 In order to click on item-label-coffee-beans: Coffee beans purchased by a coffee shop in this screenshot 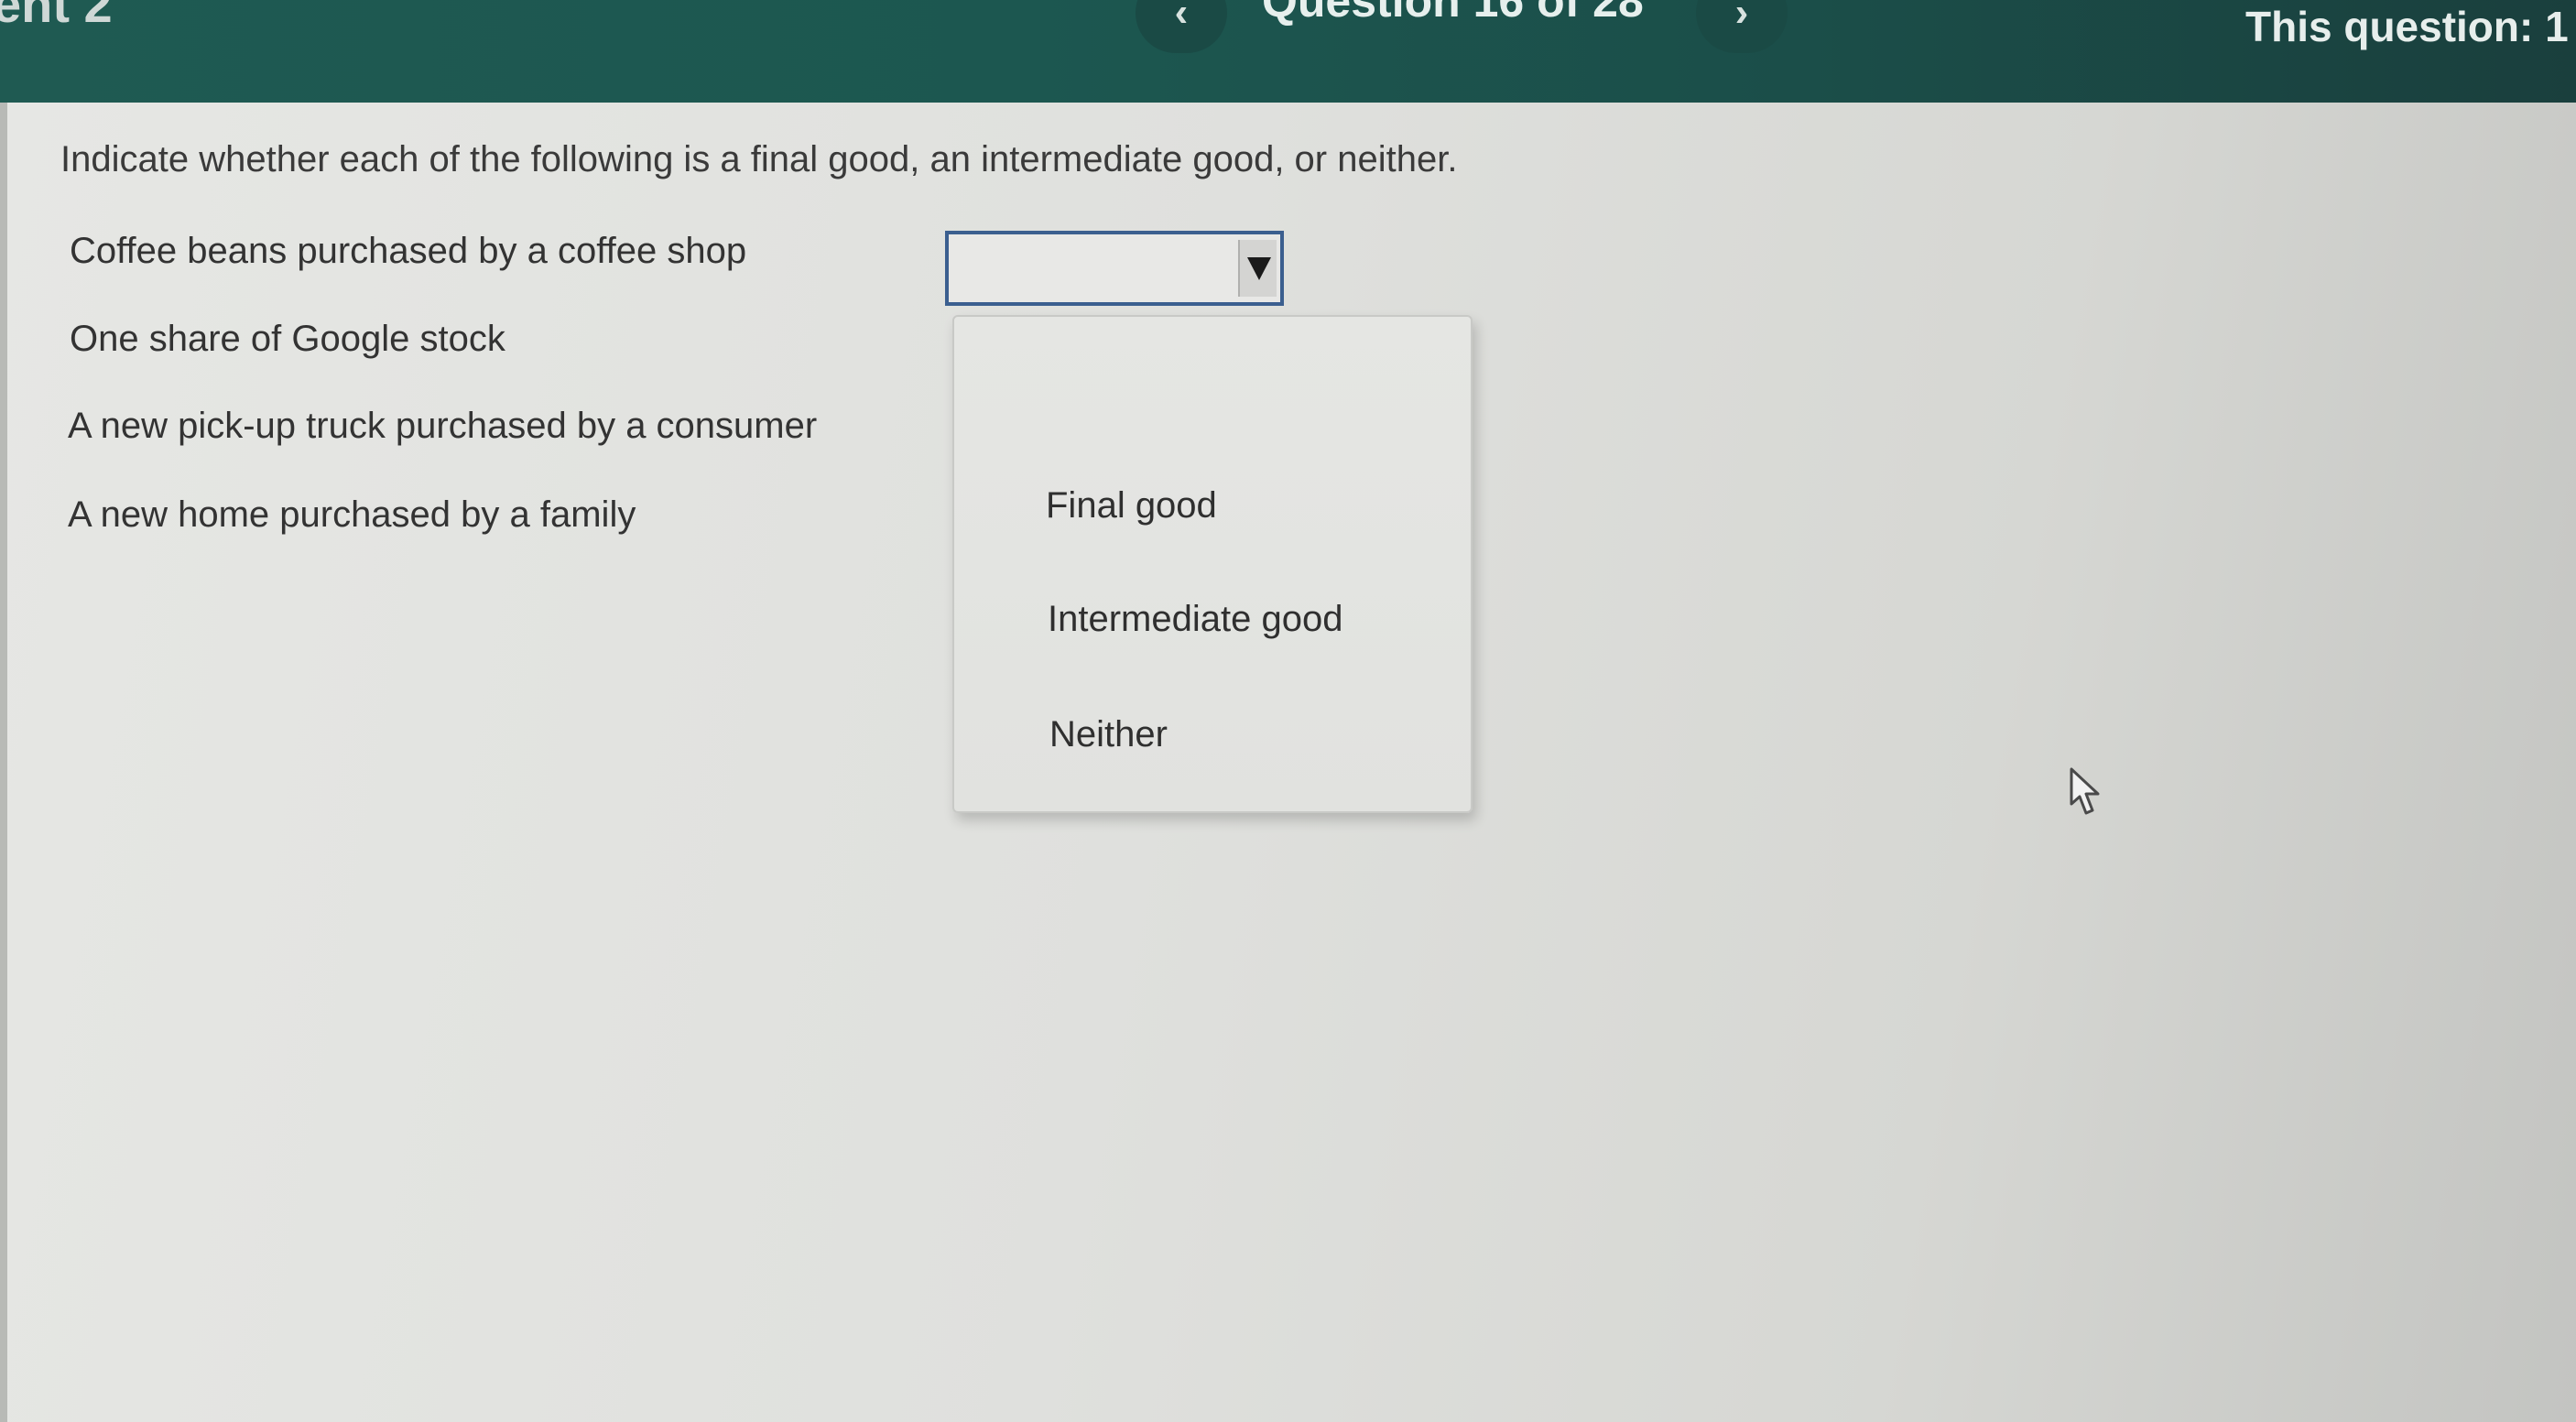, I will do `click(408, 251)`.